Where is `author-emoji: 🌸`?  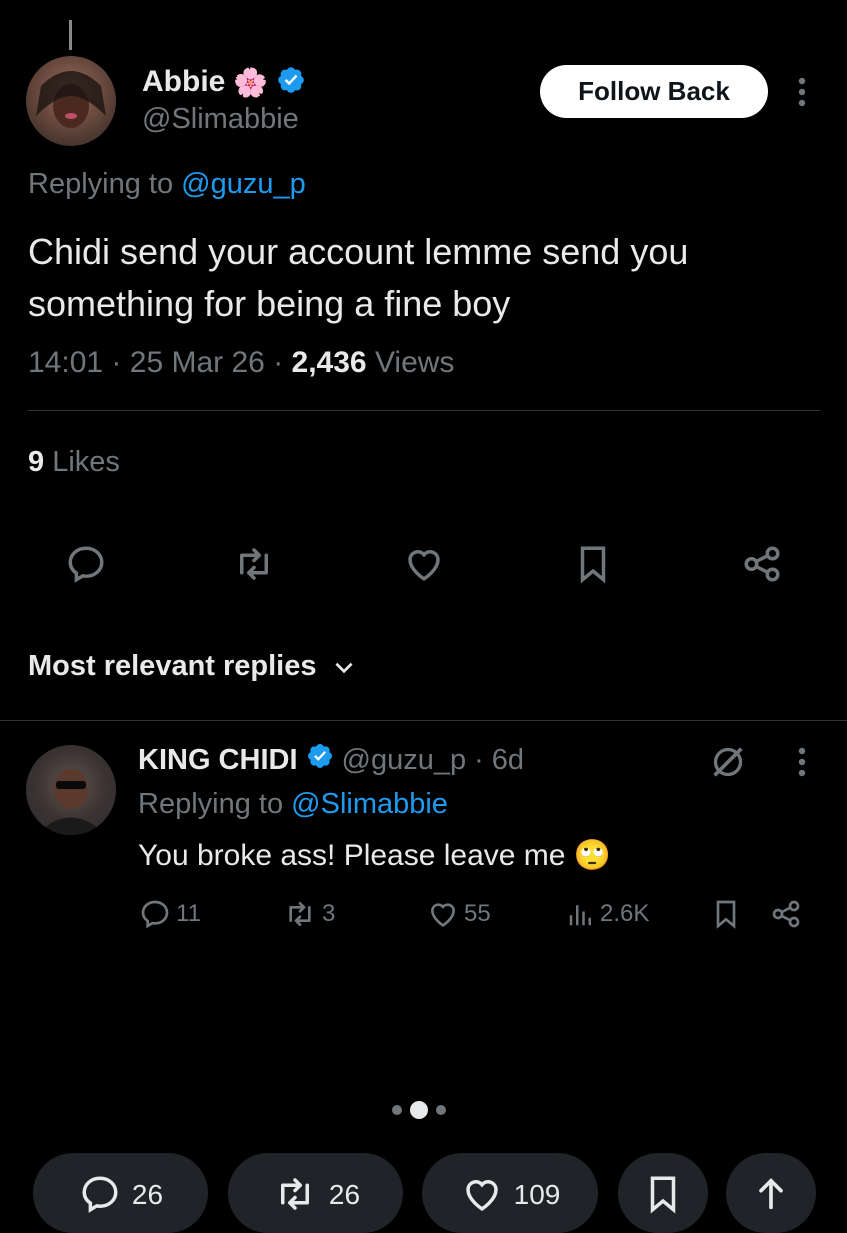 author-emoji: 🌸 is located at coordinates (251, 82).